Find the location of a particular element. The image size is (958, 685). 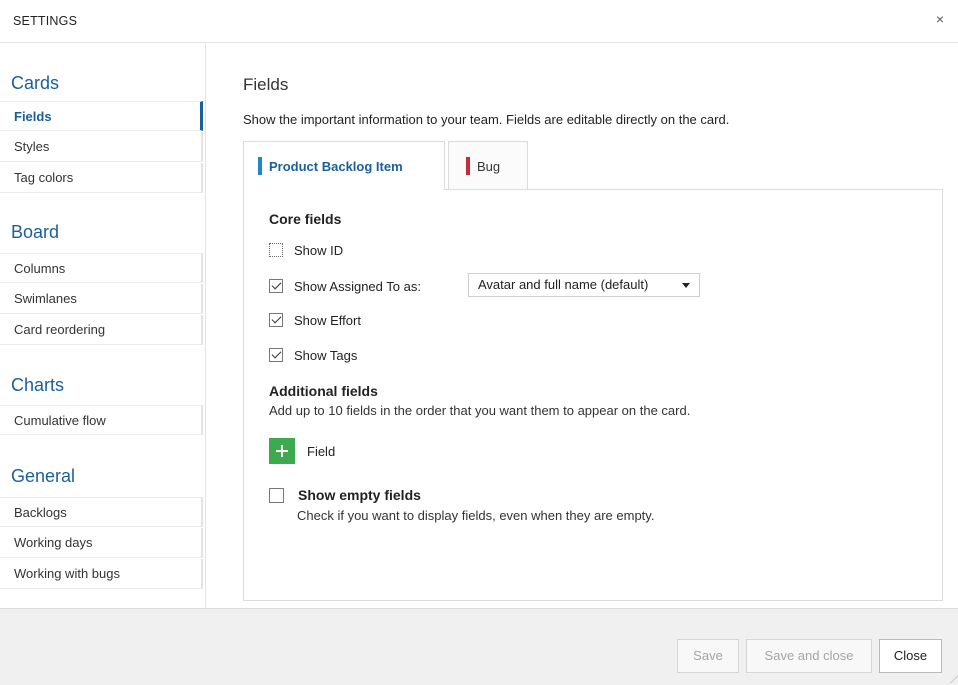

tab-bug: Bug is located at coordinates (488, 165).